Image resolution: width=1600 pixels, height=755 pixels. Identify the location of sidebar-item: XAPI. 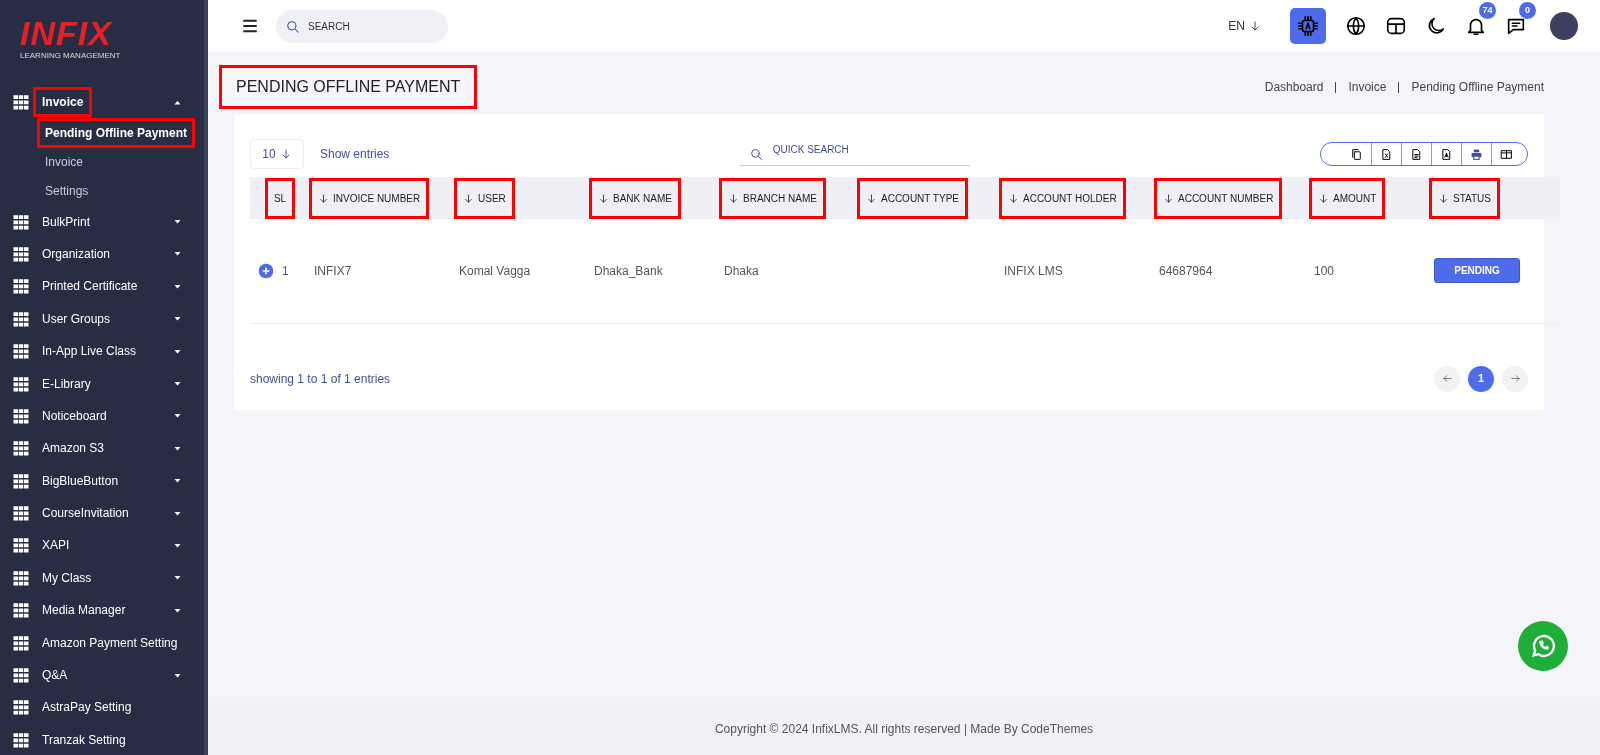
(102, 545).